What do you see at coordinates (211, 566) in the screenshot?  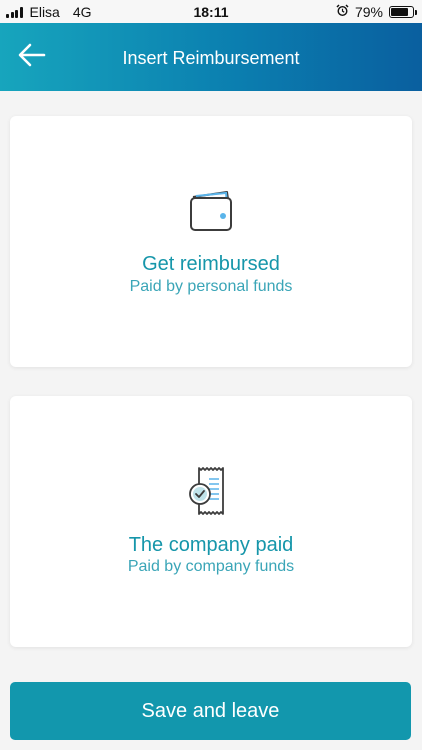 I see `option-subtitle: Paid by company funds` at bounding box center [211, 566].